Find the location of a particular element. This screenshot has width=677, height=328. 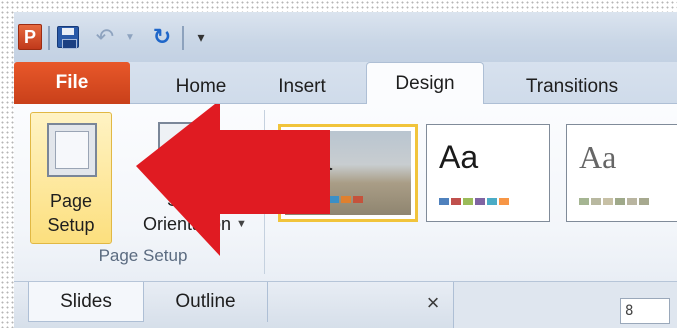

tab-design: Design is located at coordinates (425, 83).